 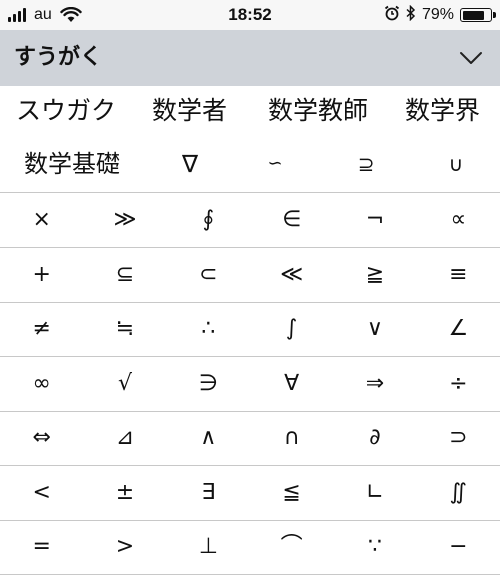 What do you see at coordinates (250, 111) in the screenshot?
I see `candidate-row-1: スウガク 数学者 数学教師 数学界` at bounding box center [250, 111].